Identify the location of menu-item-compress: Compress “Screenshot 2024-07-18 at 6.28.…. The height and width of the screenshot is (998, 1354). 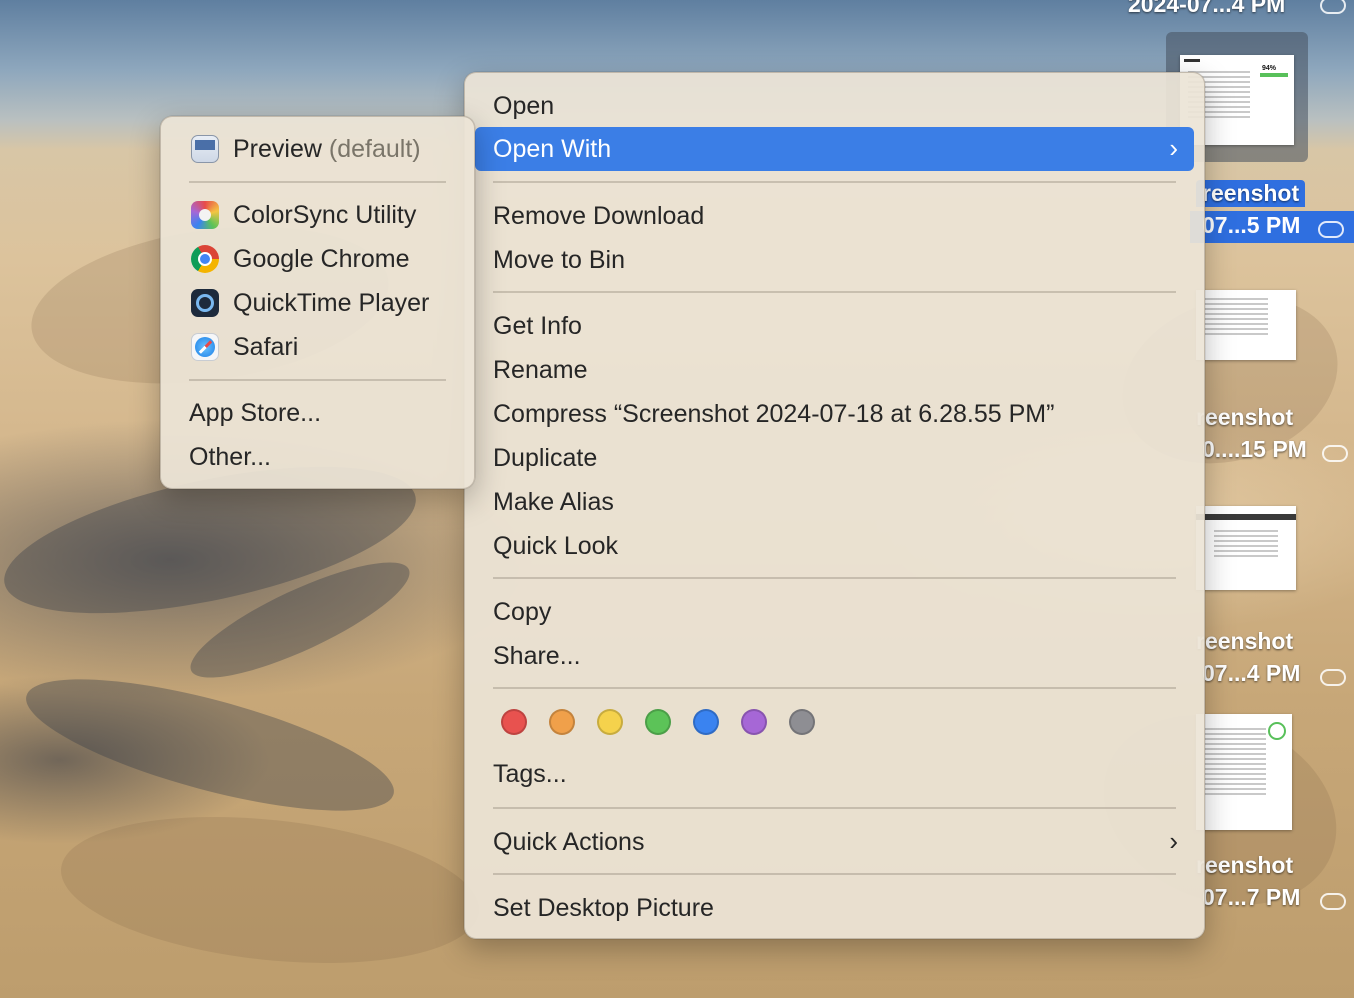
(834, 414).